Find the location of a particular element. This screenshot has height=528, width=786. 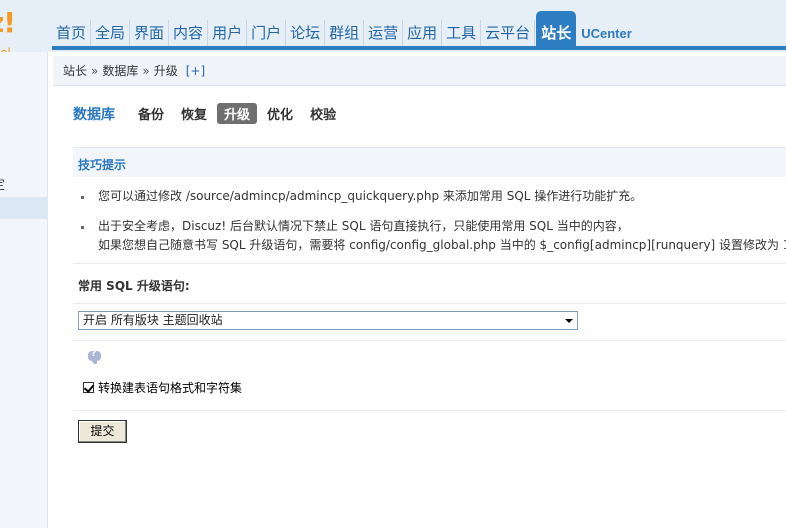

breadcrumb-item-database: 数据库 is located at coordinates (120, 70).